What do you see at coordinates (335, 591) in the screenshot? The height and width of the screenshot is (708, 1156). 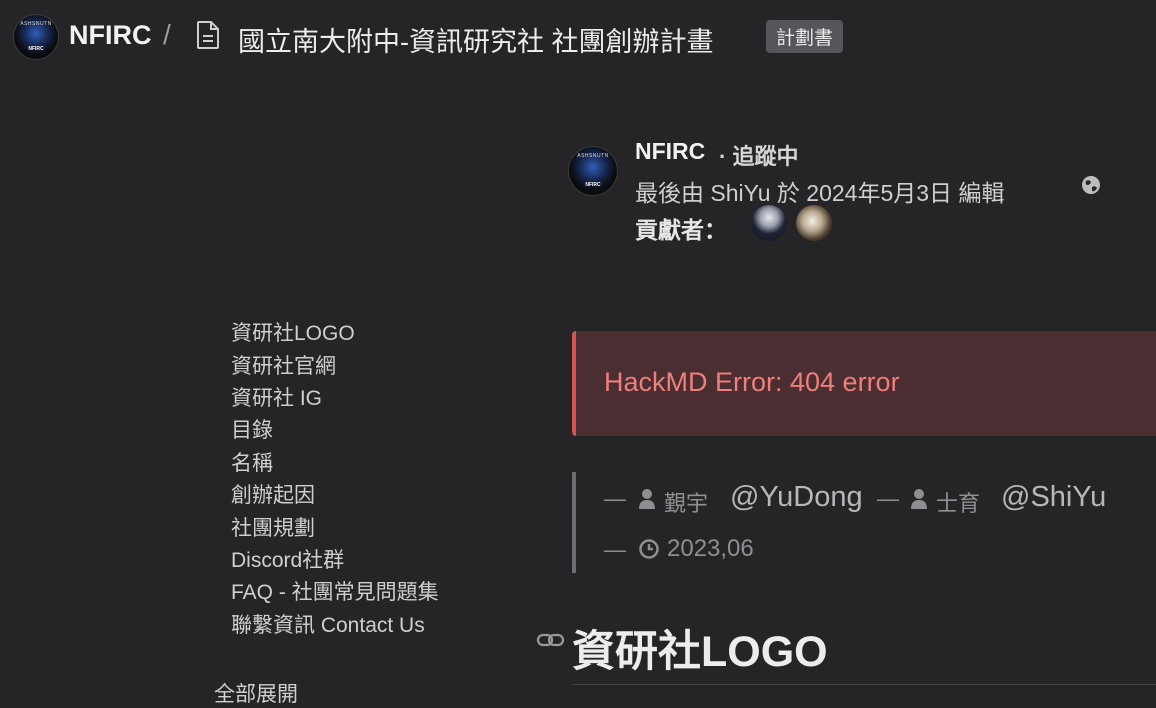 I see `toc-item: FAQ - 社團常見問題集` at bounding box center [335, 591].